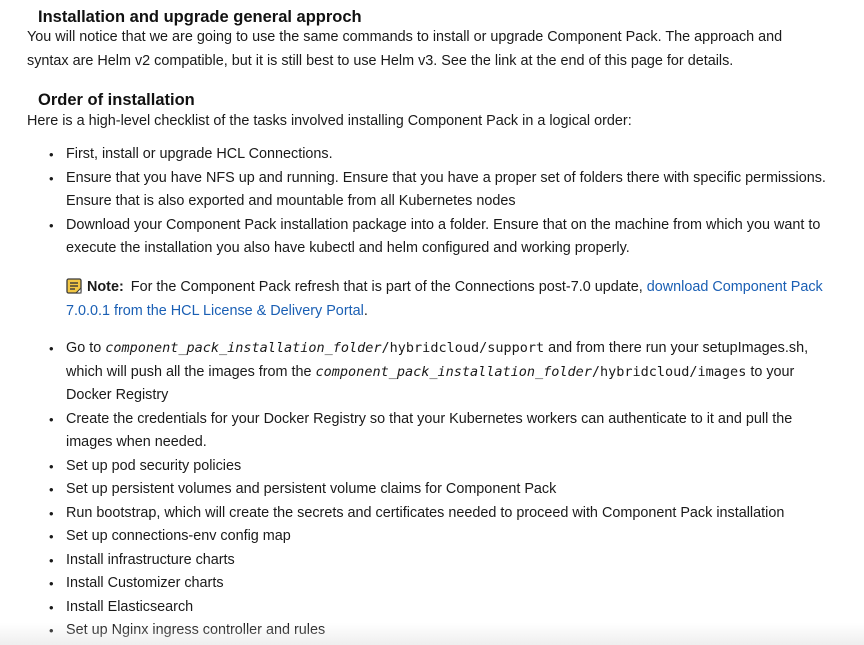 Image resolution: width=864 pixels, height=645 pixels. What do you see at coordinates (427, 584) in the screenshot?
I see `list-item: • Install Customizer charts` at bounding box center [427, 584].